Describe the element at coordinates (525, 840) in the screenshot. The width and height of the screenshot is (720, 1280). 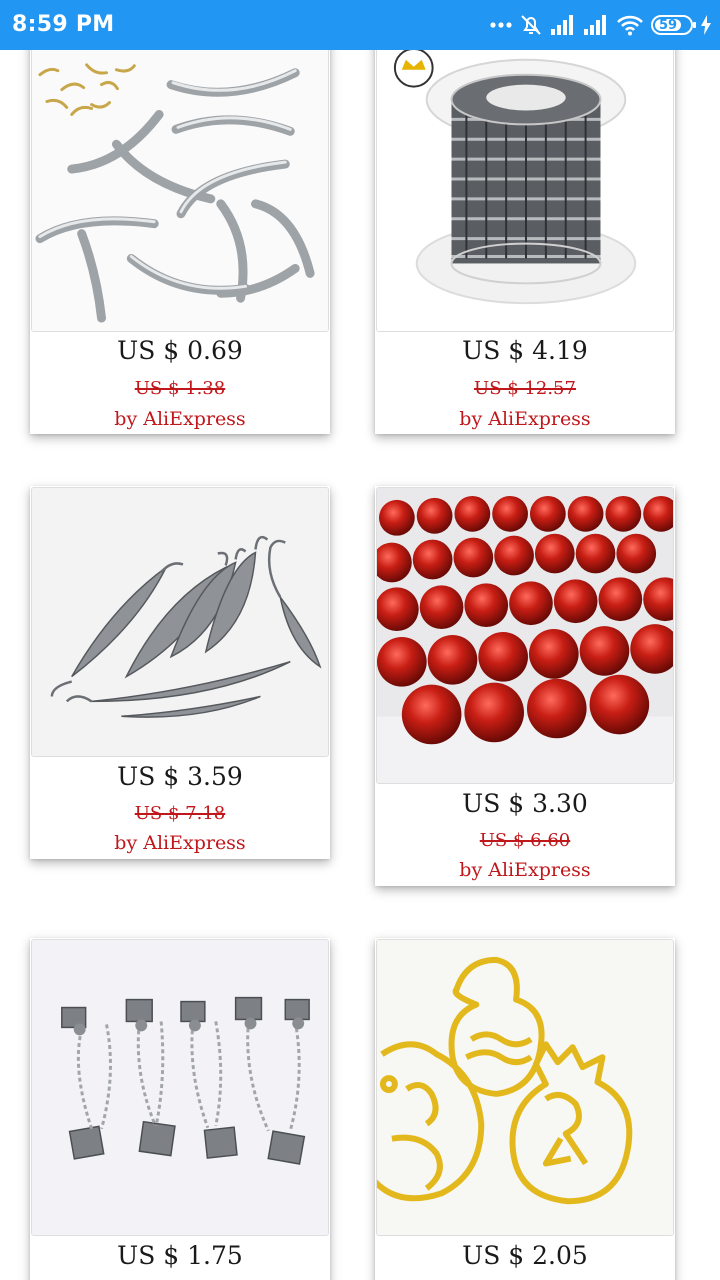
I see `original-price: US $ 6.60` at that location.